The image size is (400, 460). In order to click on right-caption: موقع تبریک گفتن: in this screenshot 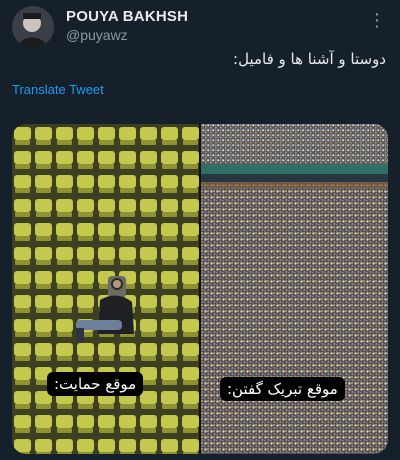, I will do `click(282, 389)`.